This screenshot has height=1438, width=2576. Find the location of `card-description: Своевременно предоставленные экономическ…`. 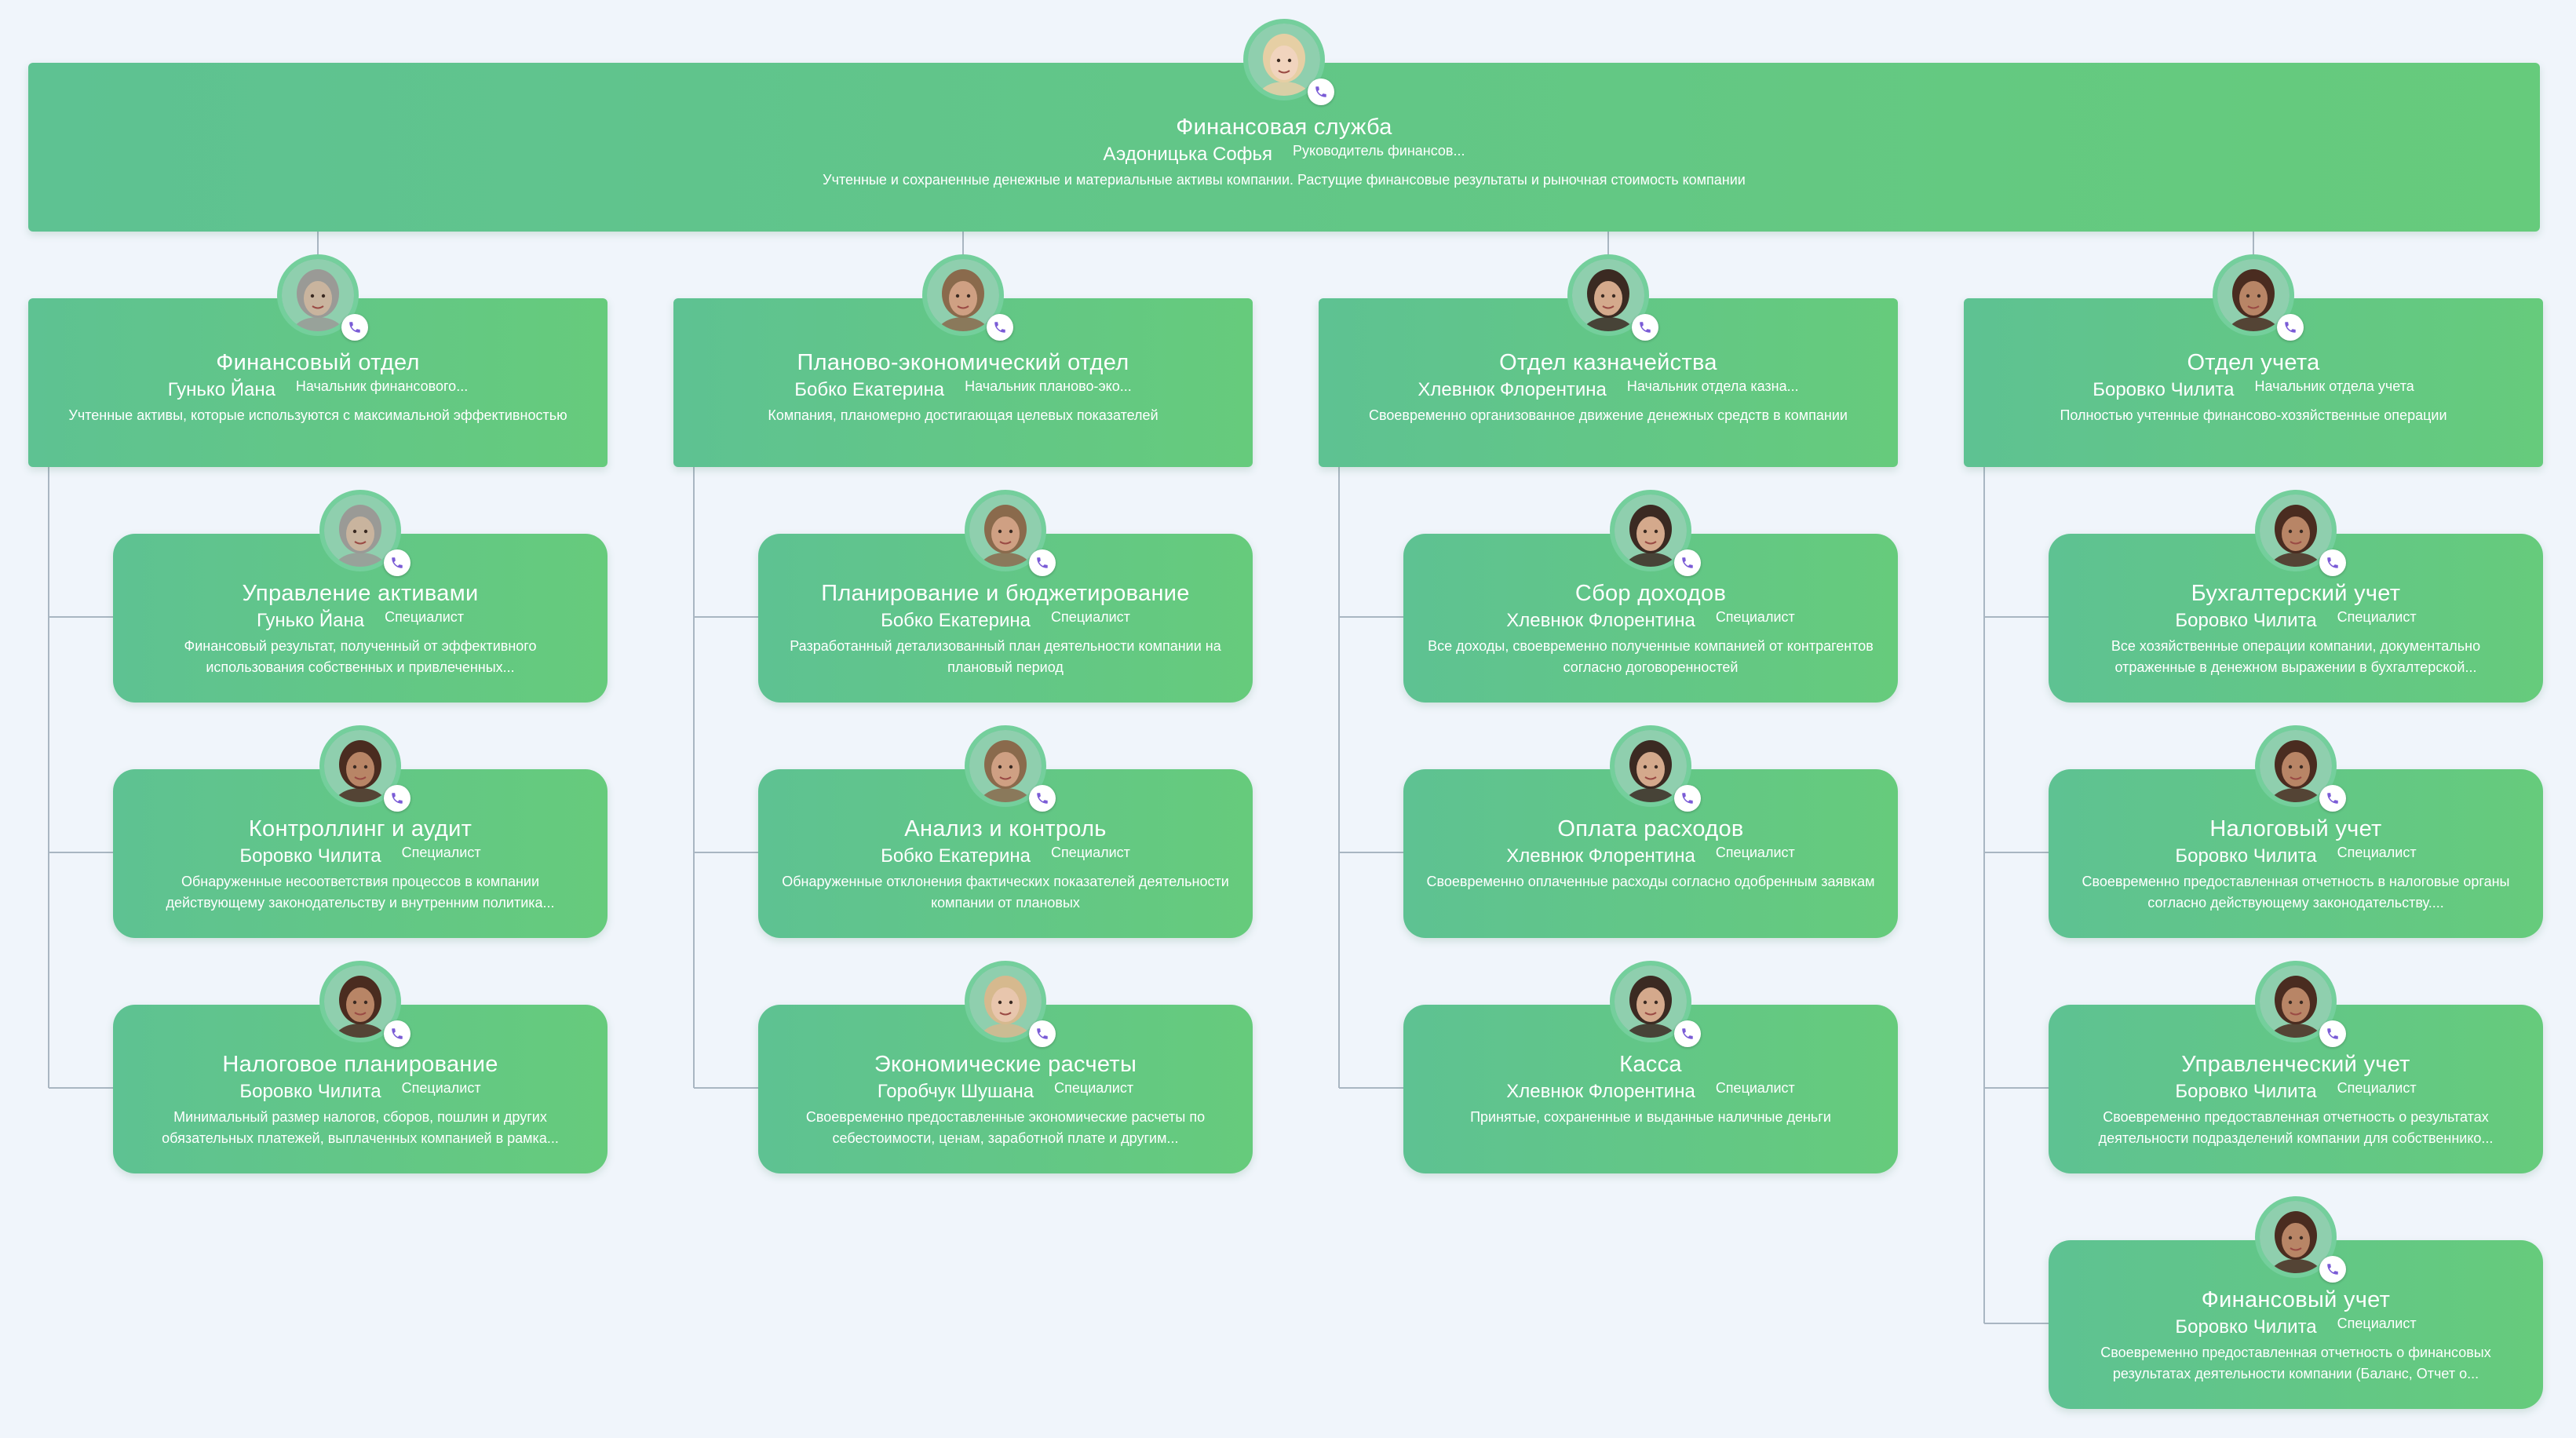

card-description: Своевременно предоставленные экономическ… is located at coordinates (1005, 1127).